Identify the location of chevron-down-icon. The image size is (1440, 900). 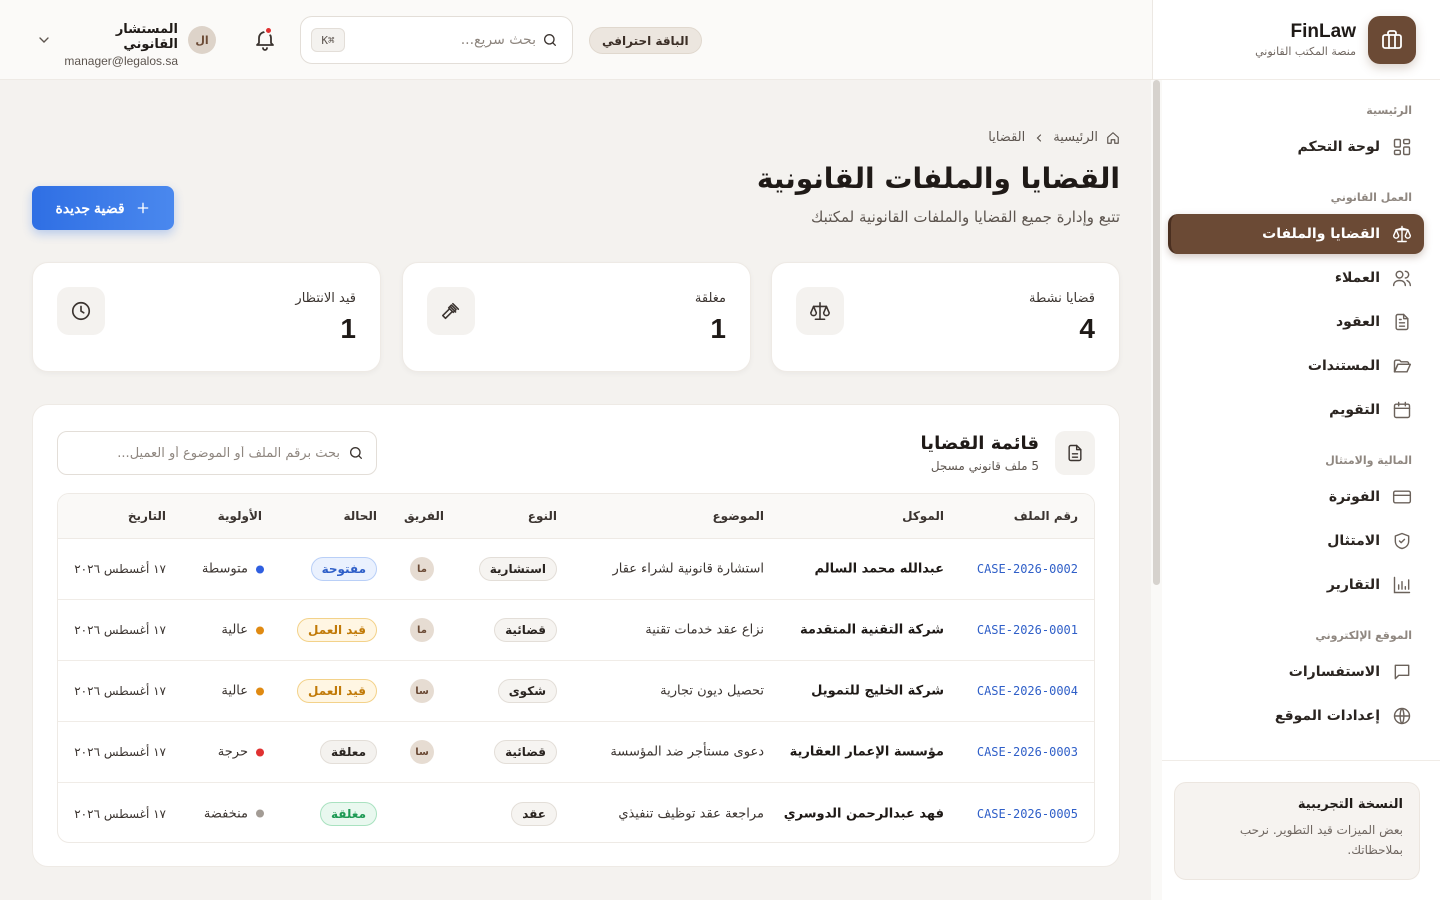
(44, 40).